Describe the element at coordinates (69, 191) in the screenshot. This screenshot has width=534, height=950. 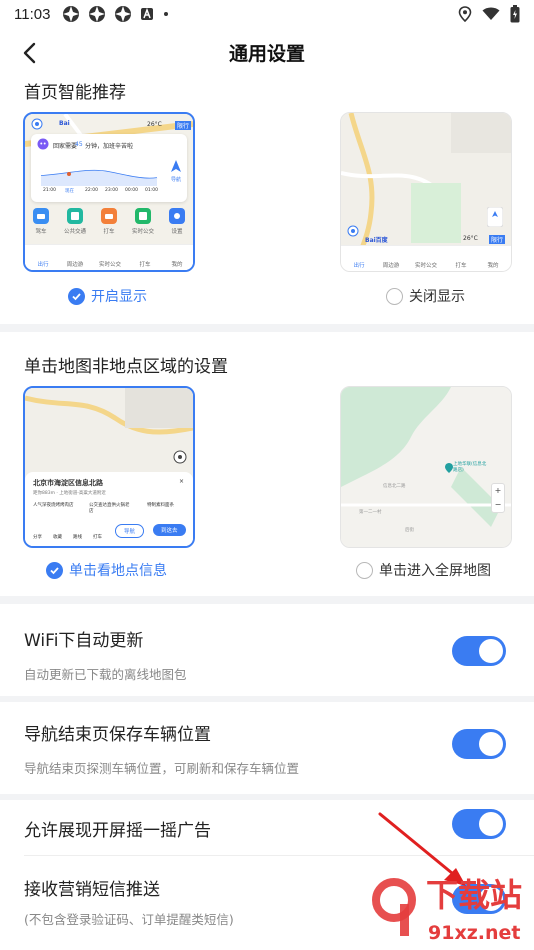
I see `time-tick: 现在` at that location.